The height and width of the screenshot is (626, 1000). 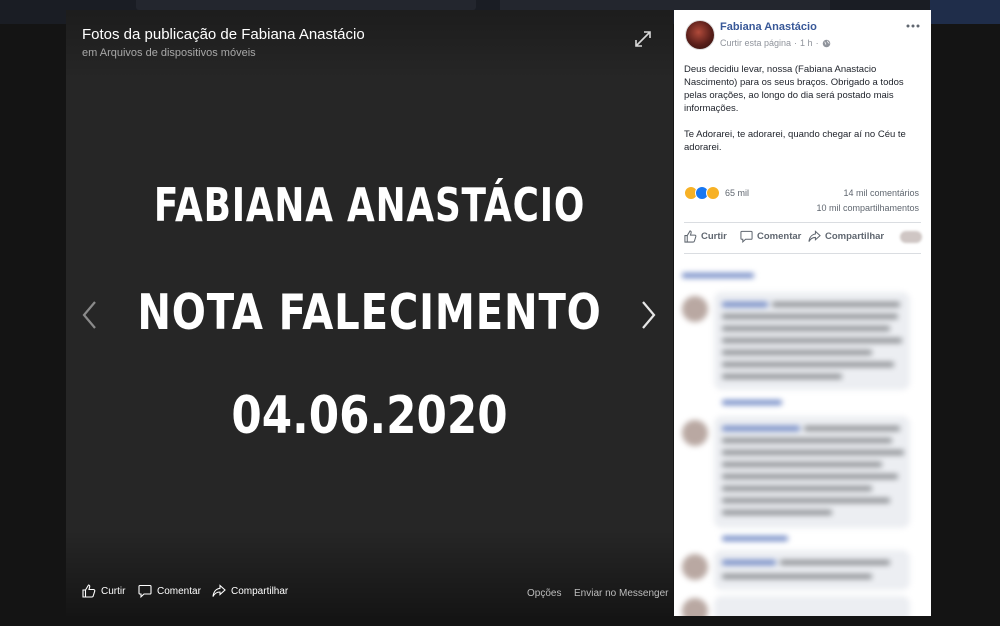 I want to click on more-options-icon, so click(x=913, y=26).